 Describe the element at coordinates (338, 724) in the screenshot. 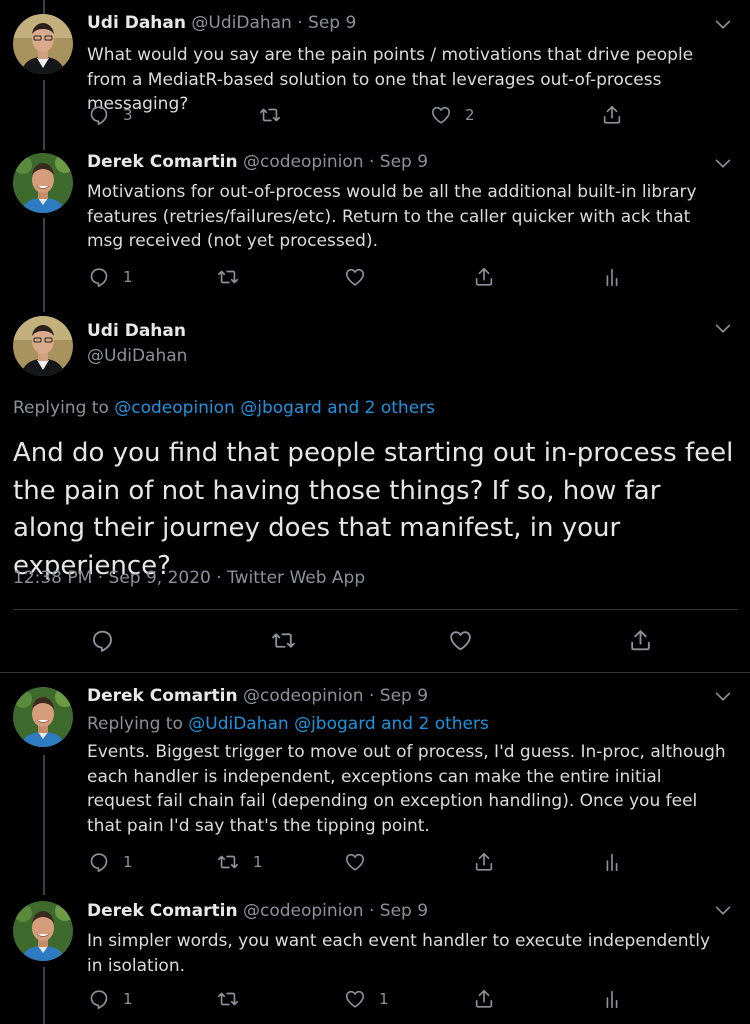

I see `replying-links: @UdiDahan @jbogard and 2 others` at that location.